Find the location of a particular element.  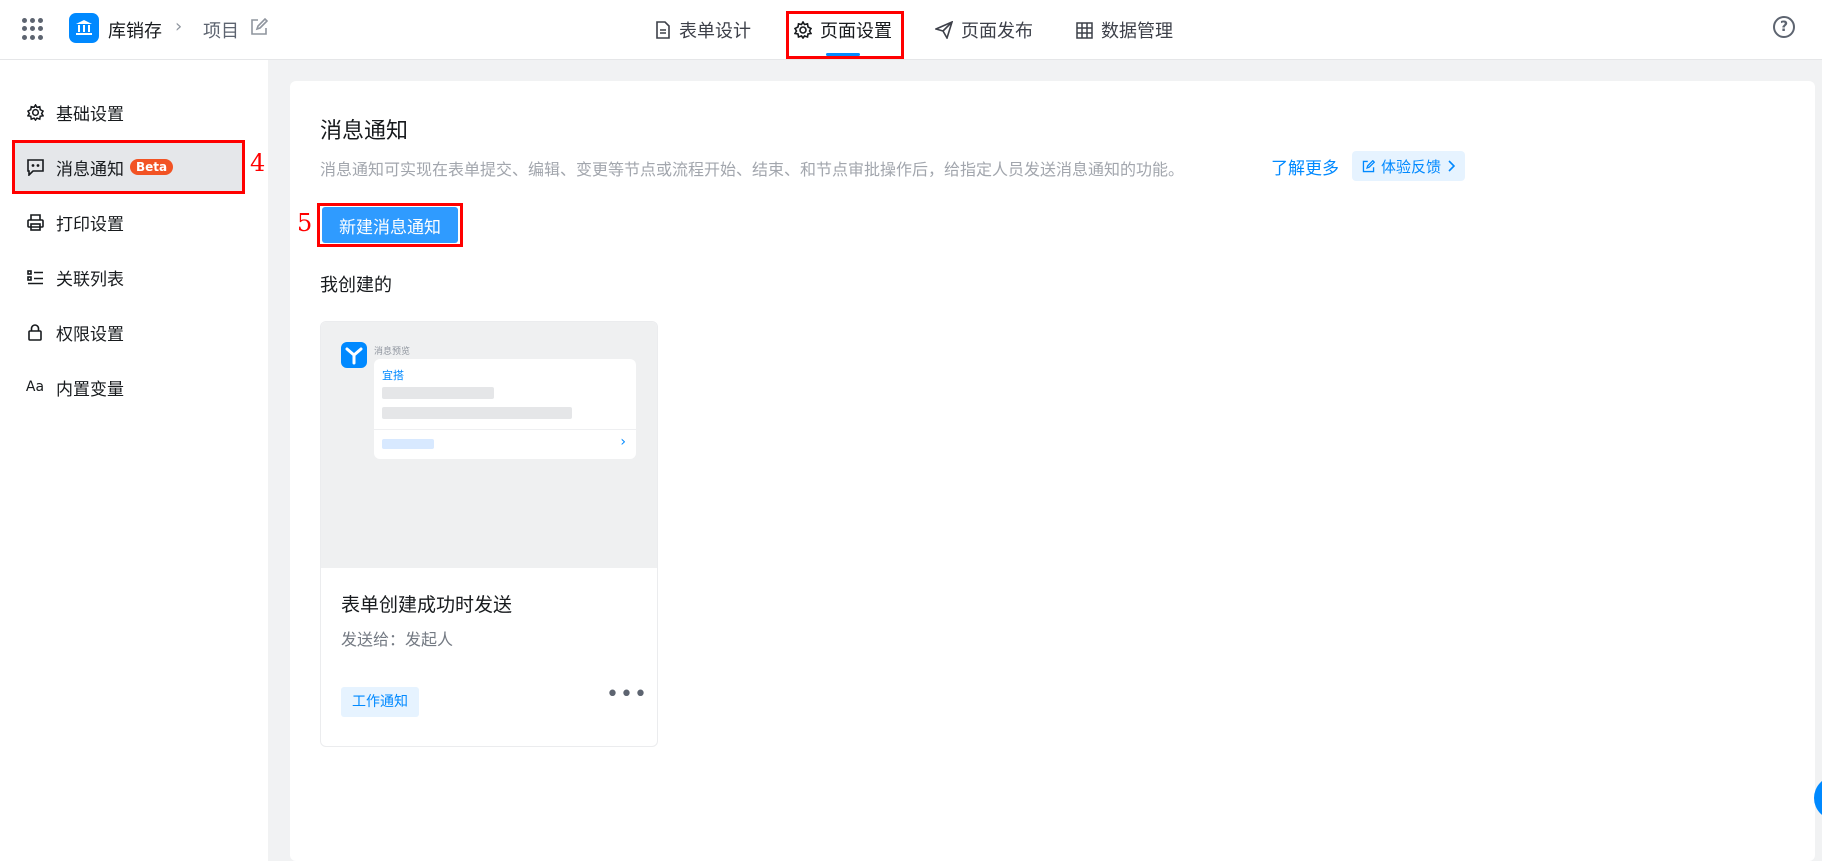

help-icon: ? is located at coordinates (1784, 27).